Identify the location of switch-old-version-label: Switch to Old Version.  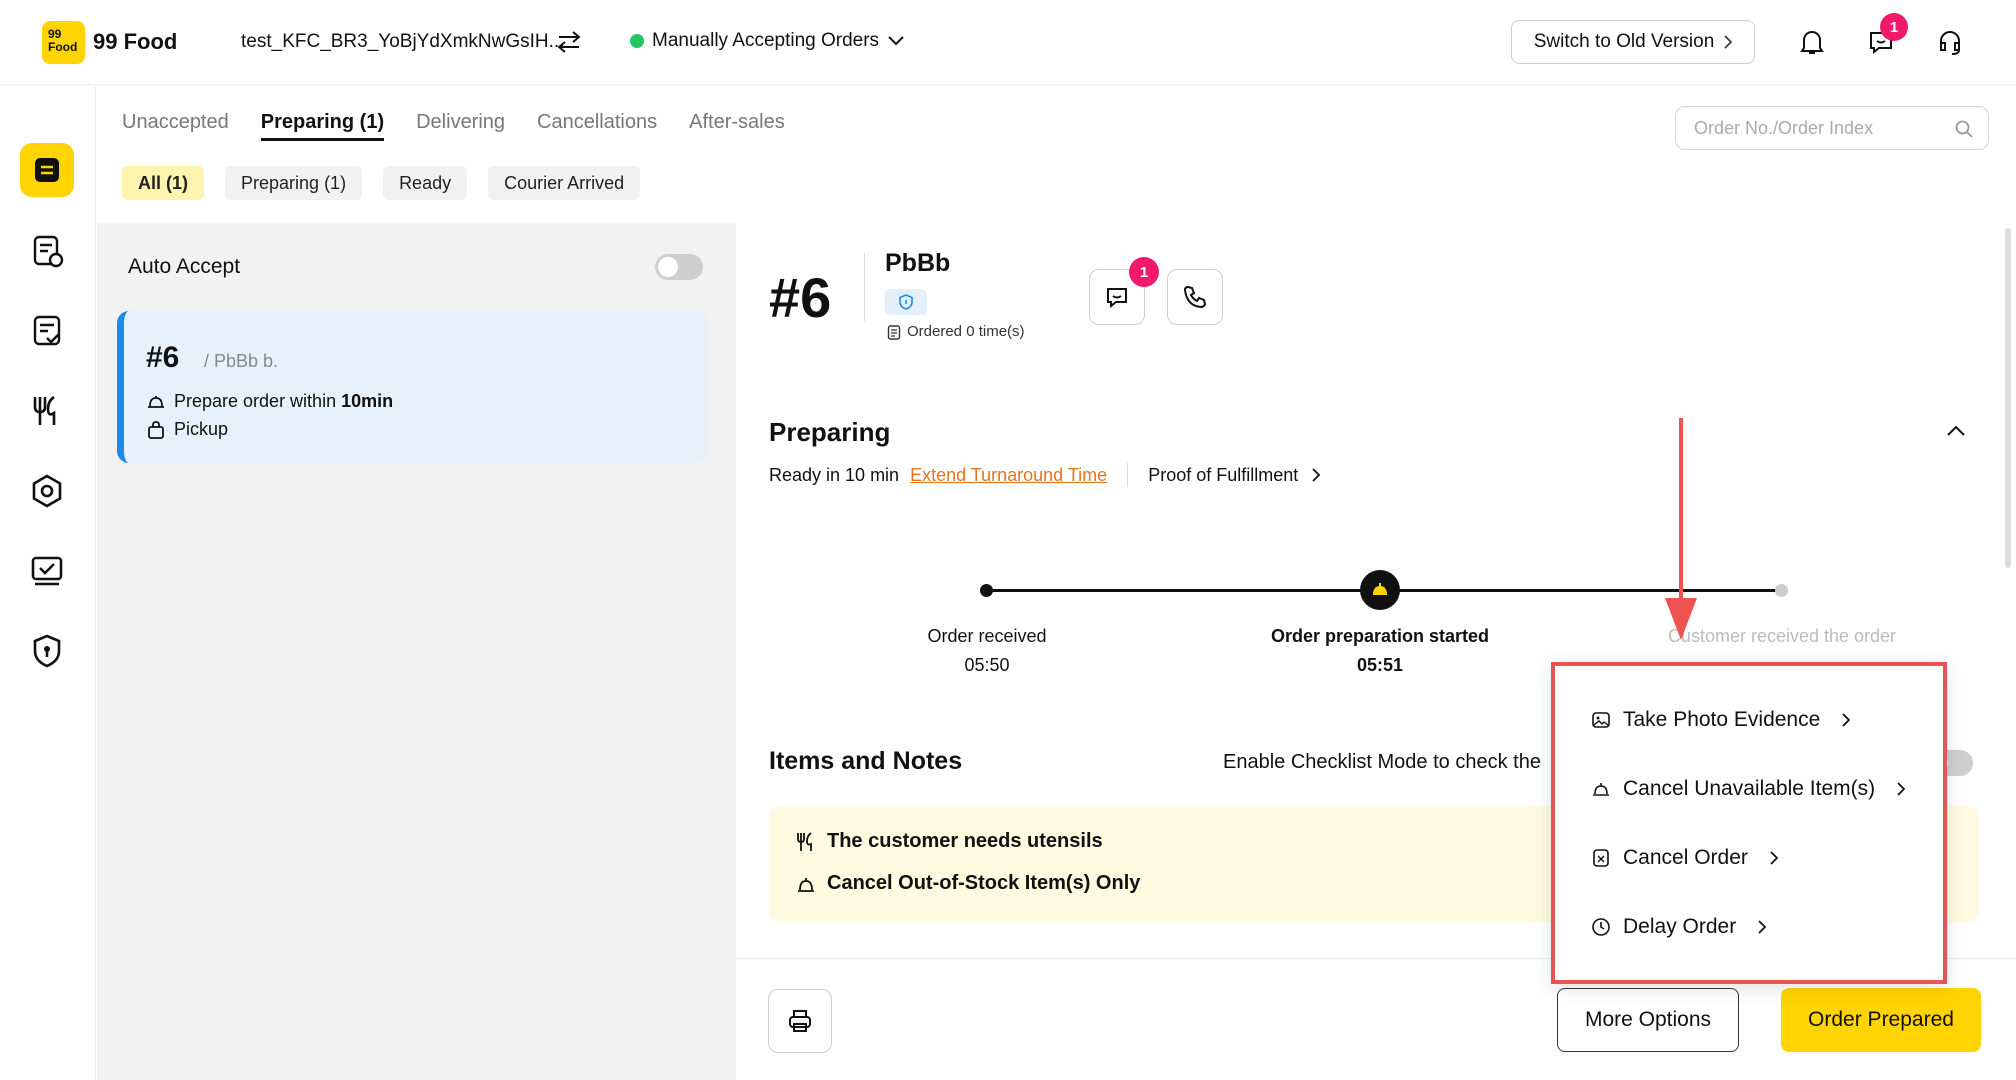
(1624, 41).